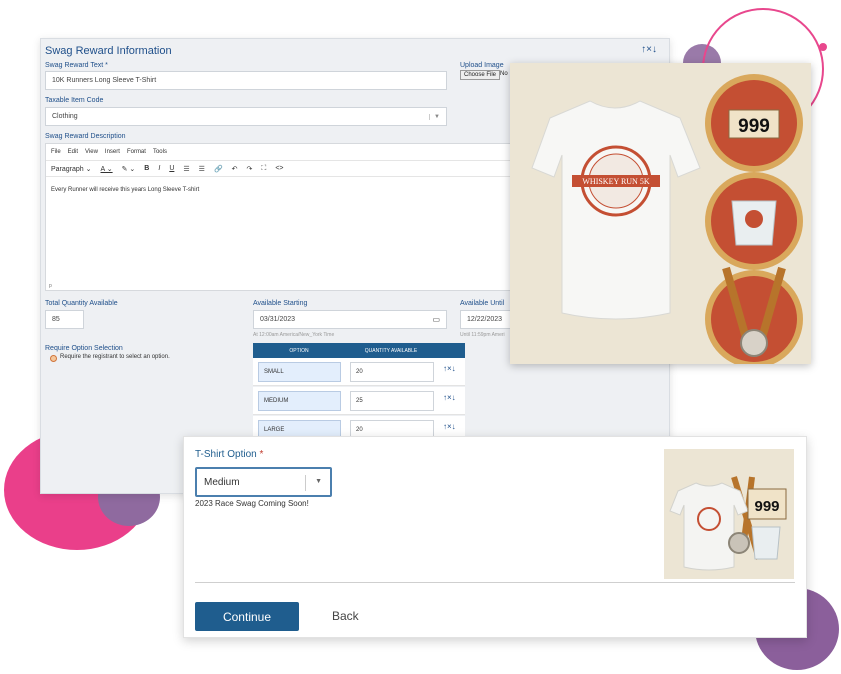 This screenshot has height=674, width=841. I want to click on editor-toolbar: Paragraph ⌄ A ⌄ ✎ ⌄ B I U ☰ ☰ 🔗 ↶ ↷ ⛶ <>, so click(295, 168).